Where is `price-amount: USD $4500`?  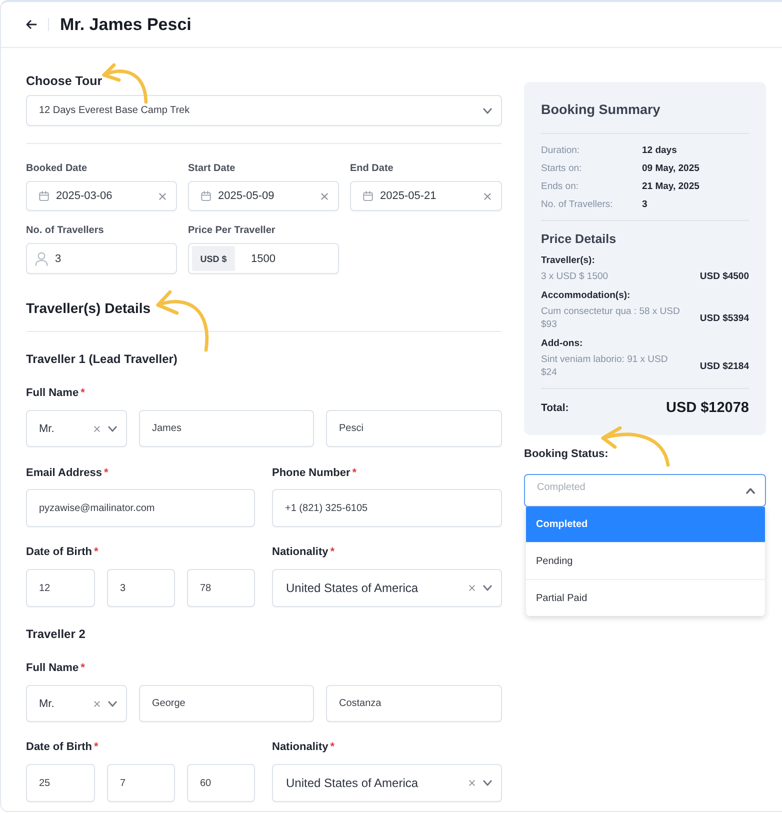 price-amount: USD $4500 is located at coordinates (724, 276).